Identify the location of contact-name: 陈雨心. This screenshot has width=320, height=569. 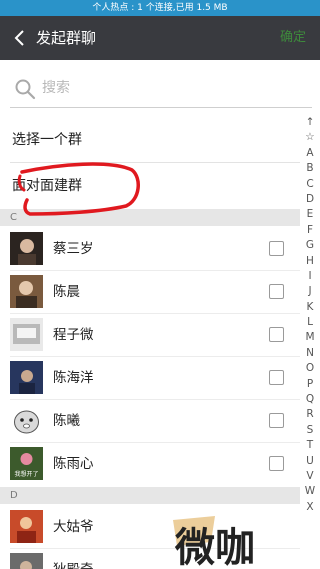
(73, 464).